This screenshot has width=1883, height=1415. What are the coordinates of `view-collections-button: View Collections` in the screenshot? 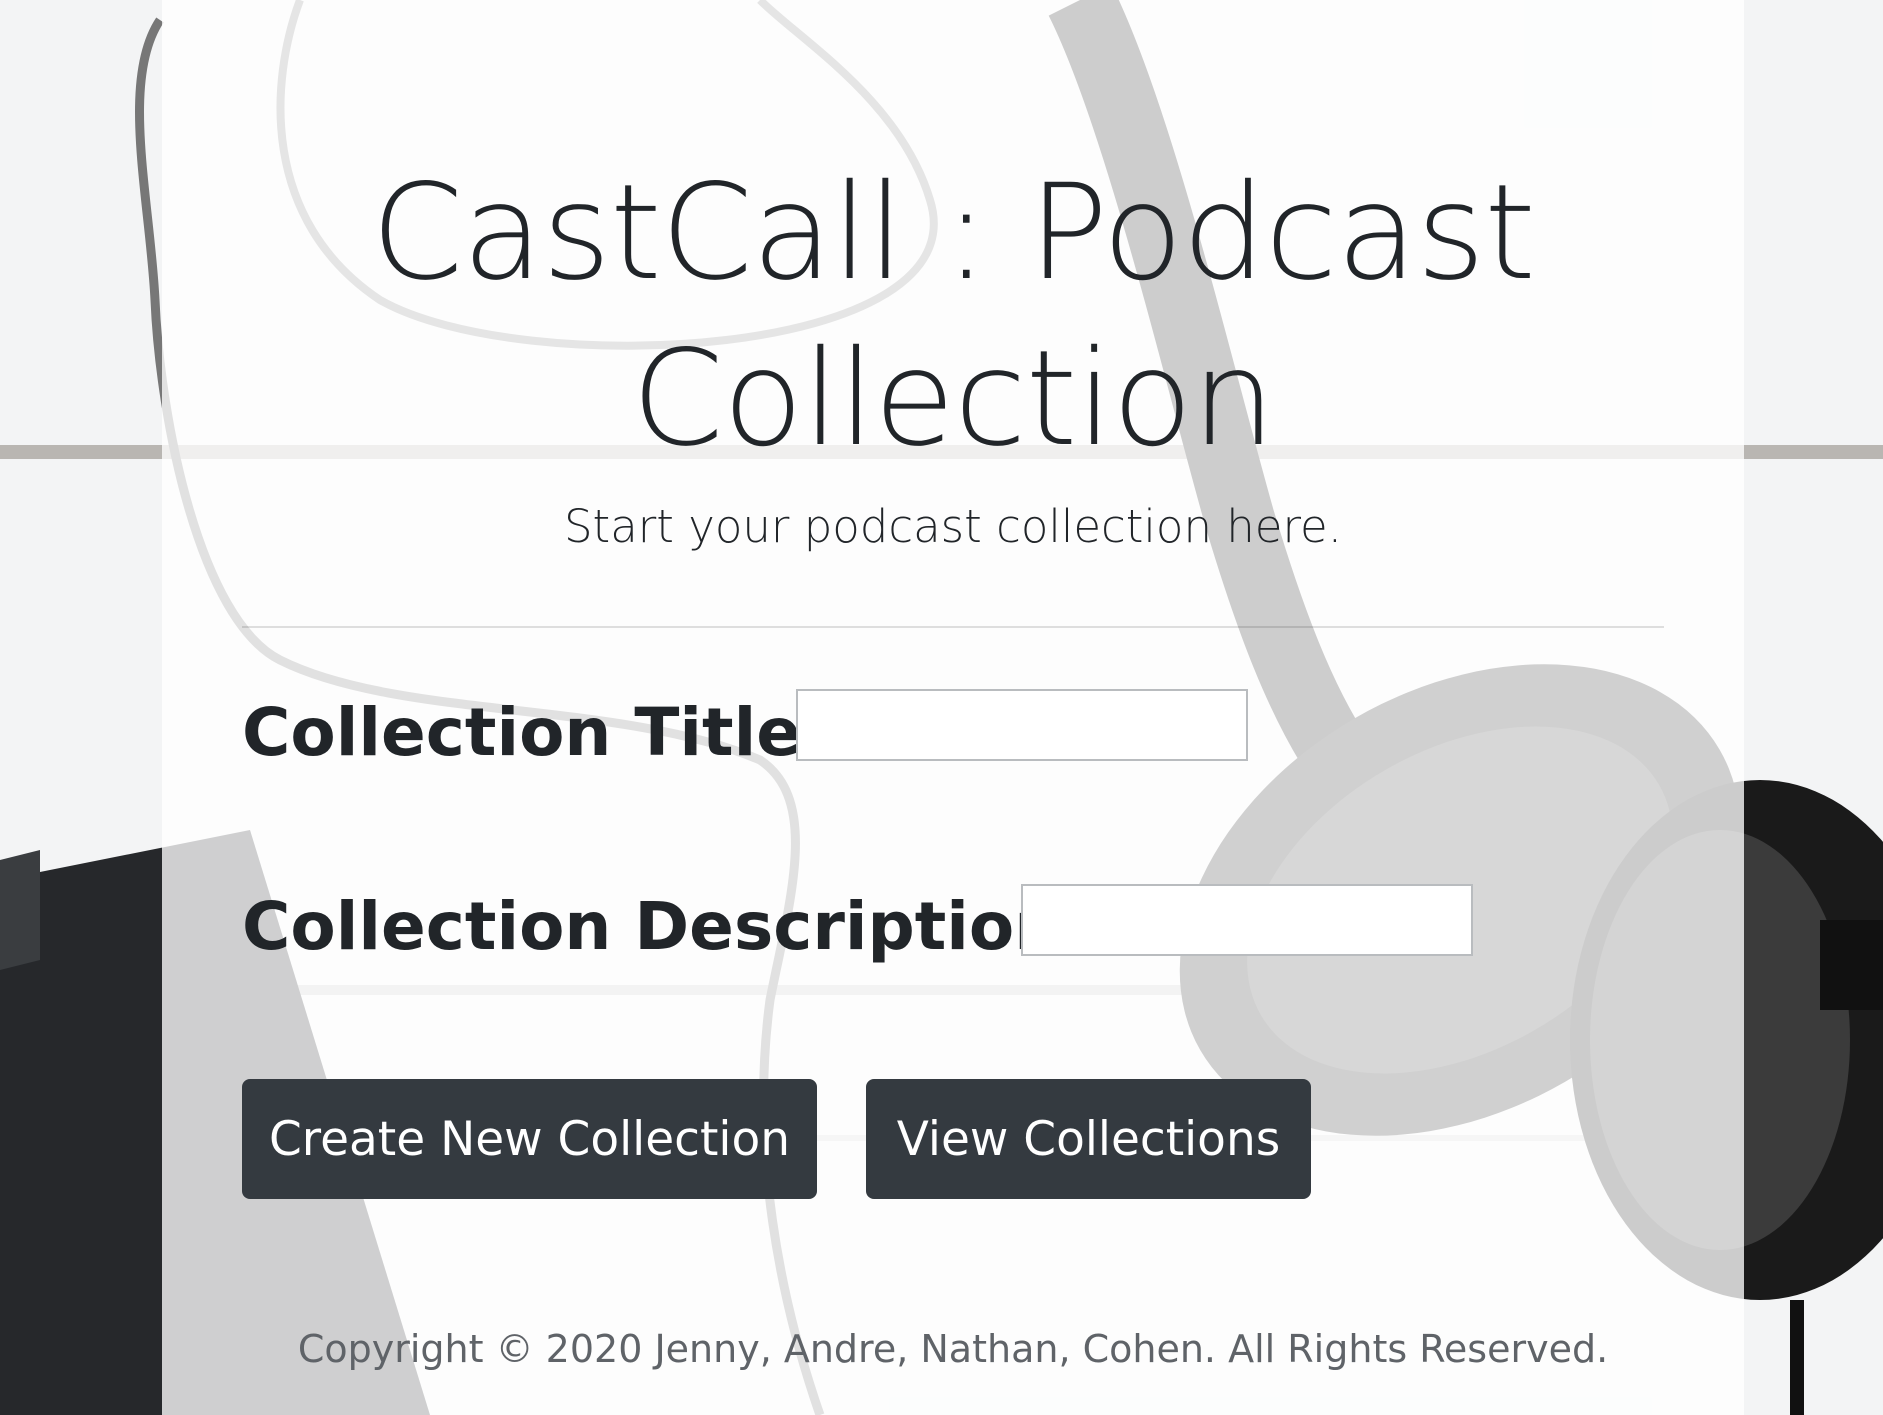 It's located at (1088, 1139).